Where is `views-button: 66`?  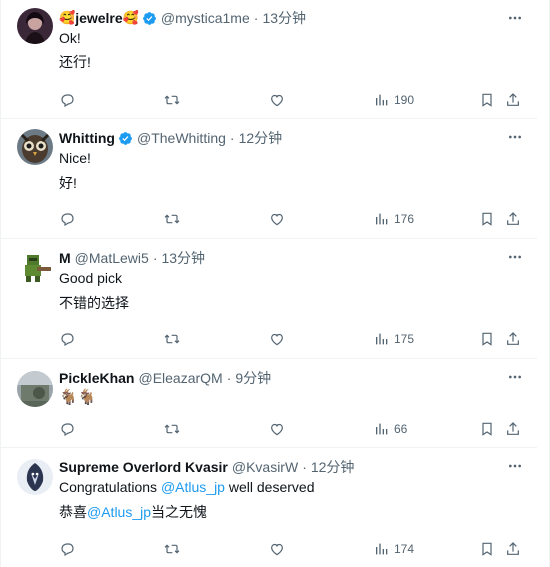 views-button: 66 is located at coordinates (390, 429).